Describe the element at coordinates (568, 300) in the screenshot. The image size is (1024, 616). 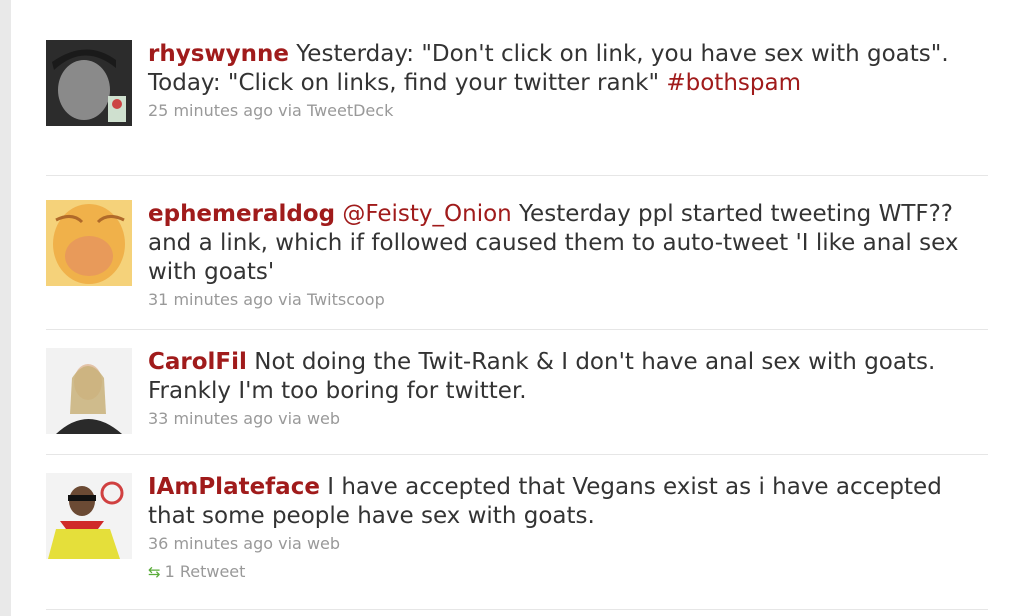
I see `tweet-meta: 31 minutes ago via Twitscoop` at that location.